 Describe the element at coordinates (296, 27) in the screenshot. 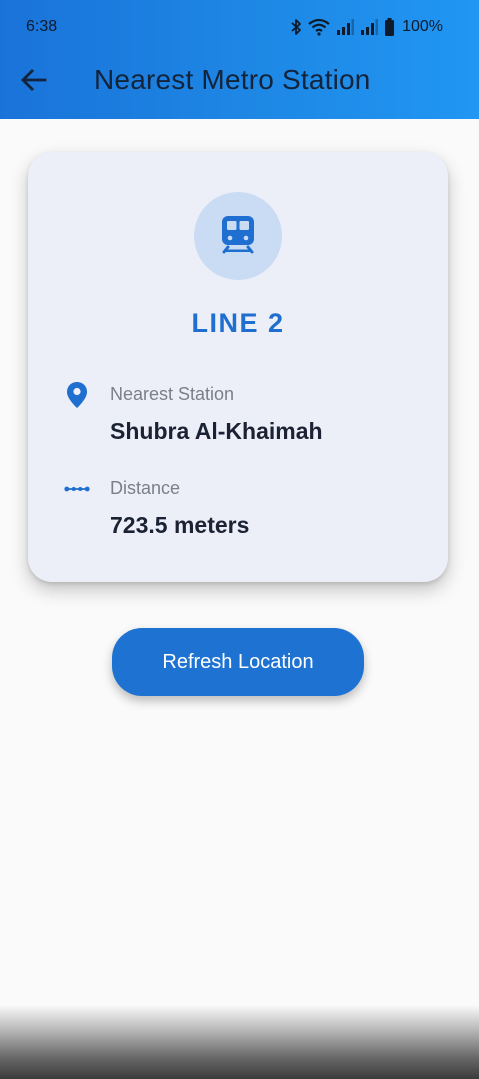

I see `bluetooth-icon` at that location.